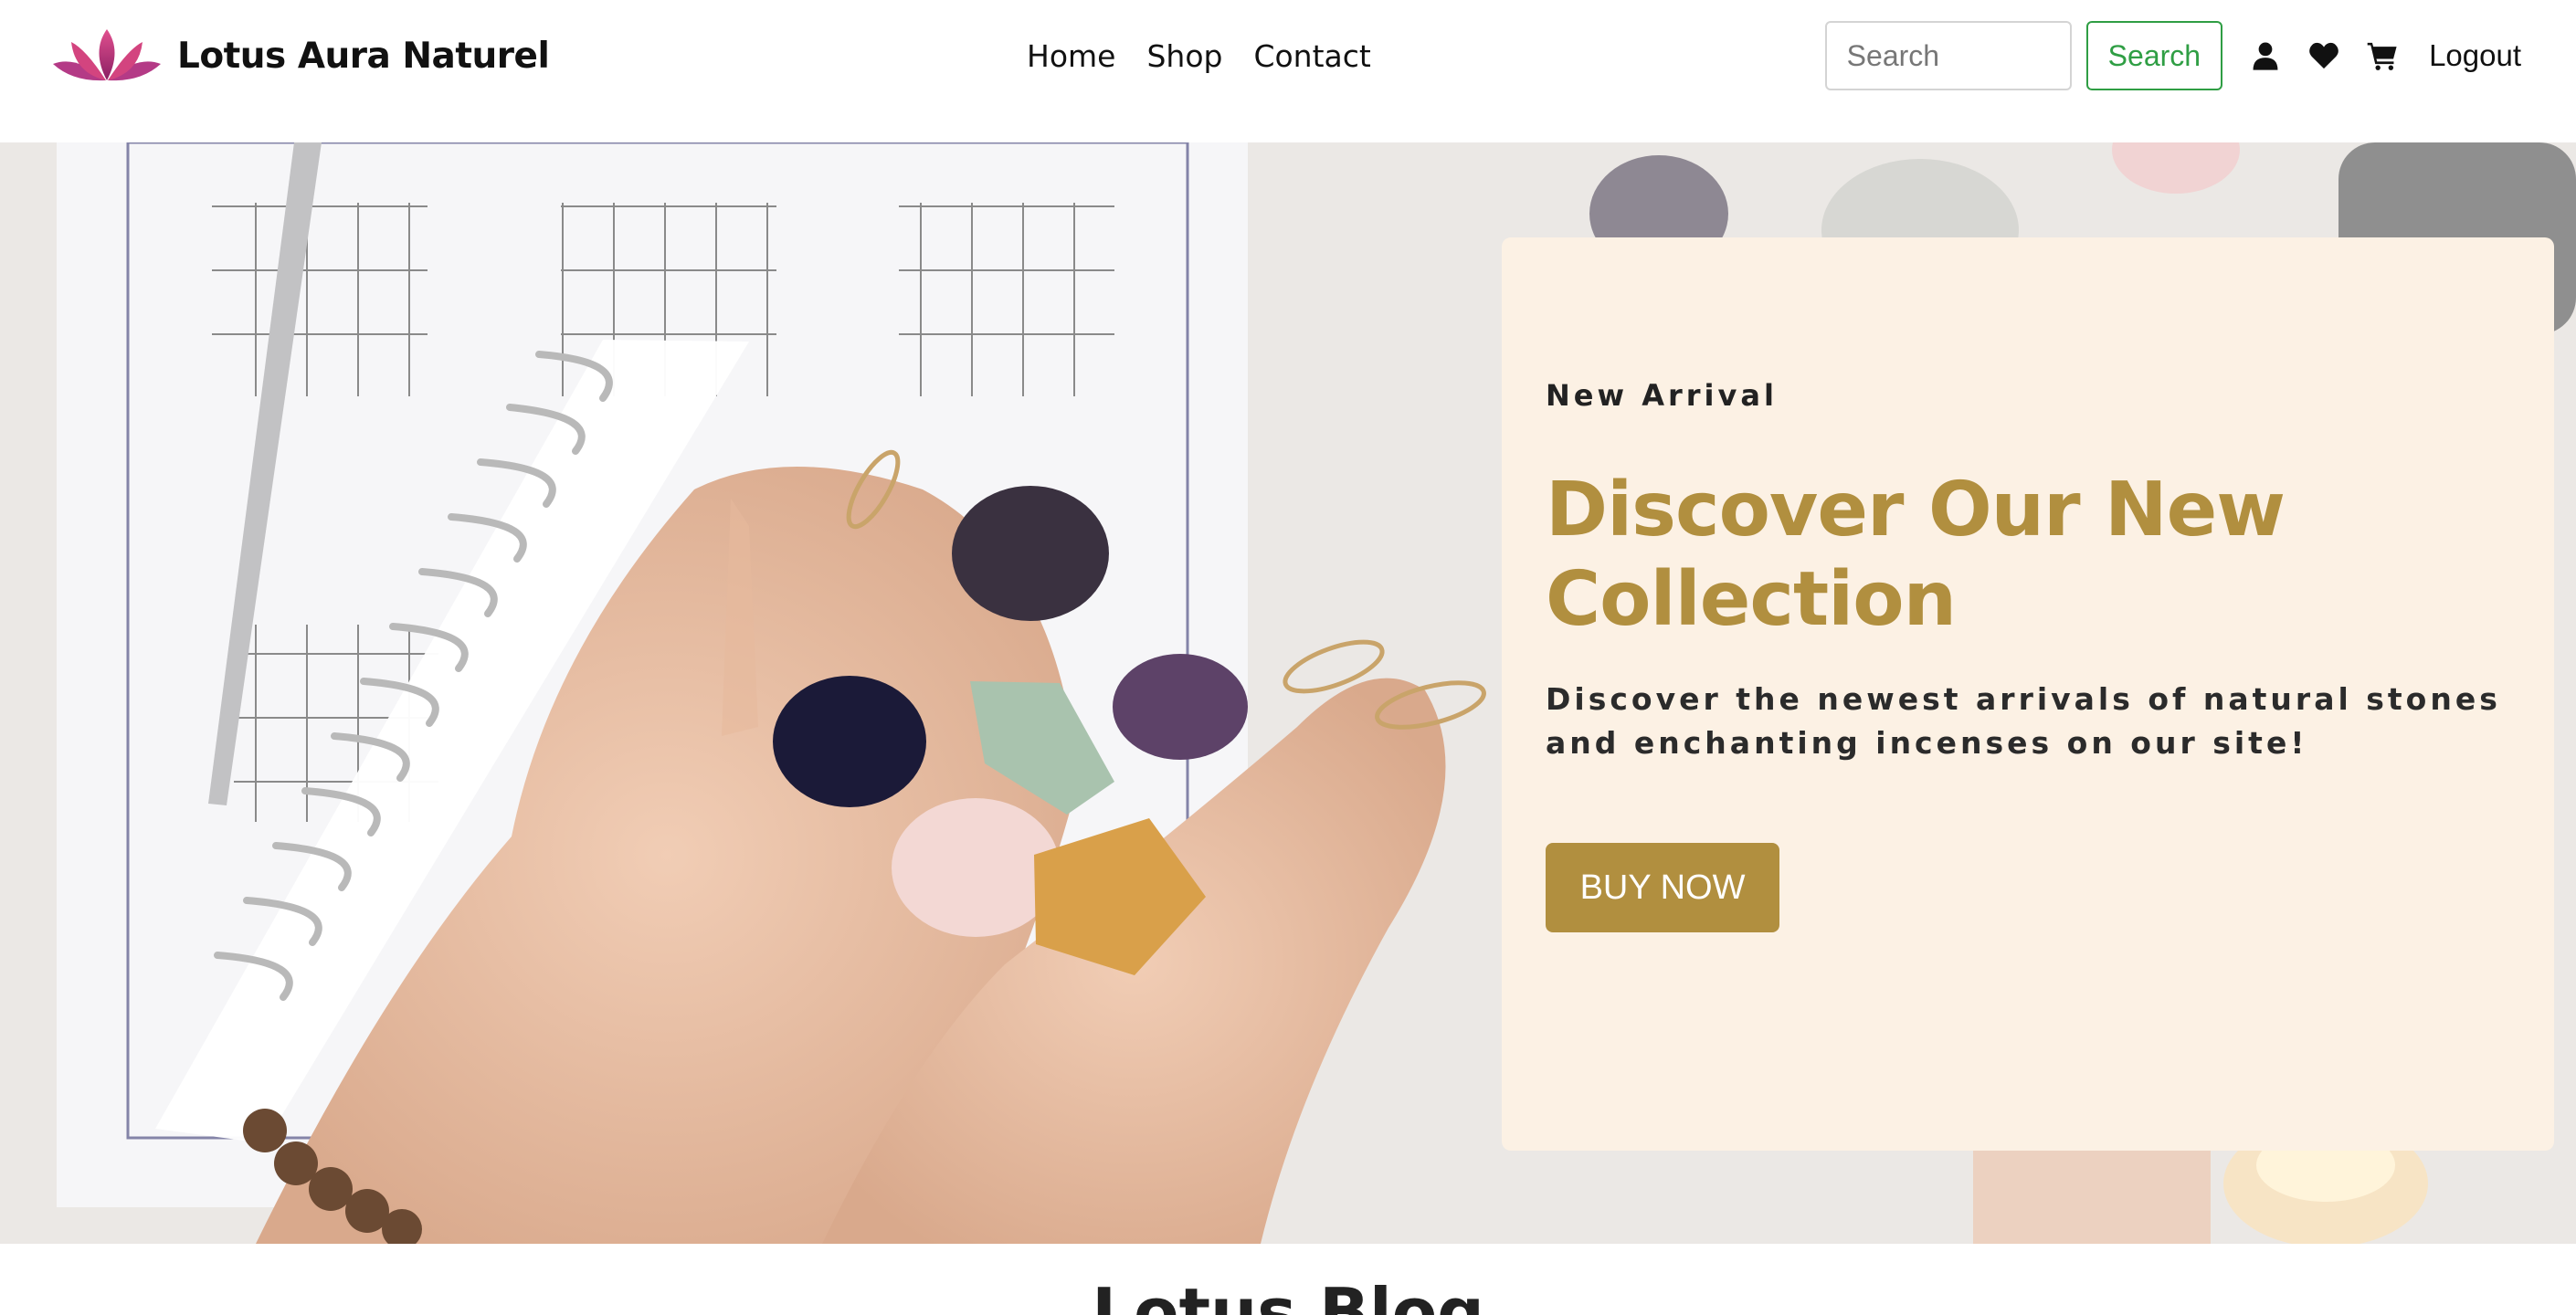 This screenshot has height=1315, width=2576. Describe the element at coordinates (107, 55) in the screenshot. I see `lotus-logo-icon` at that location.